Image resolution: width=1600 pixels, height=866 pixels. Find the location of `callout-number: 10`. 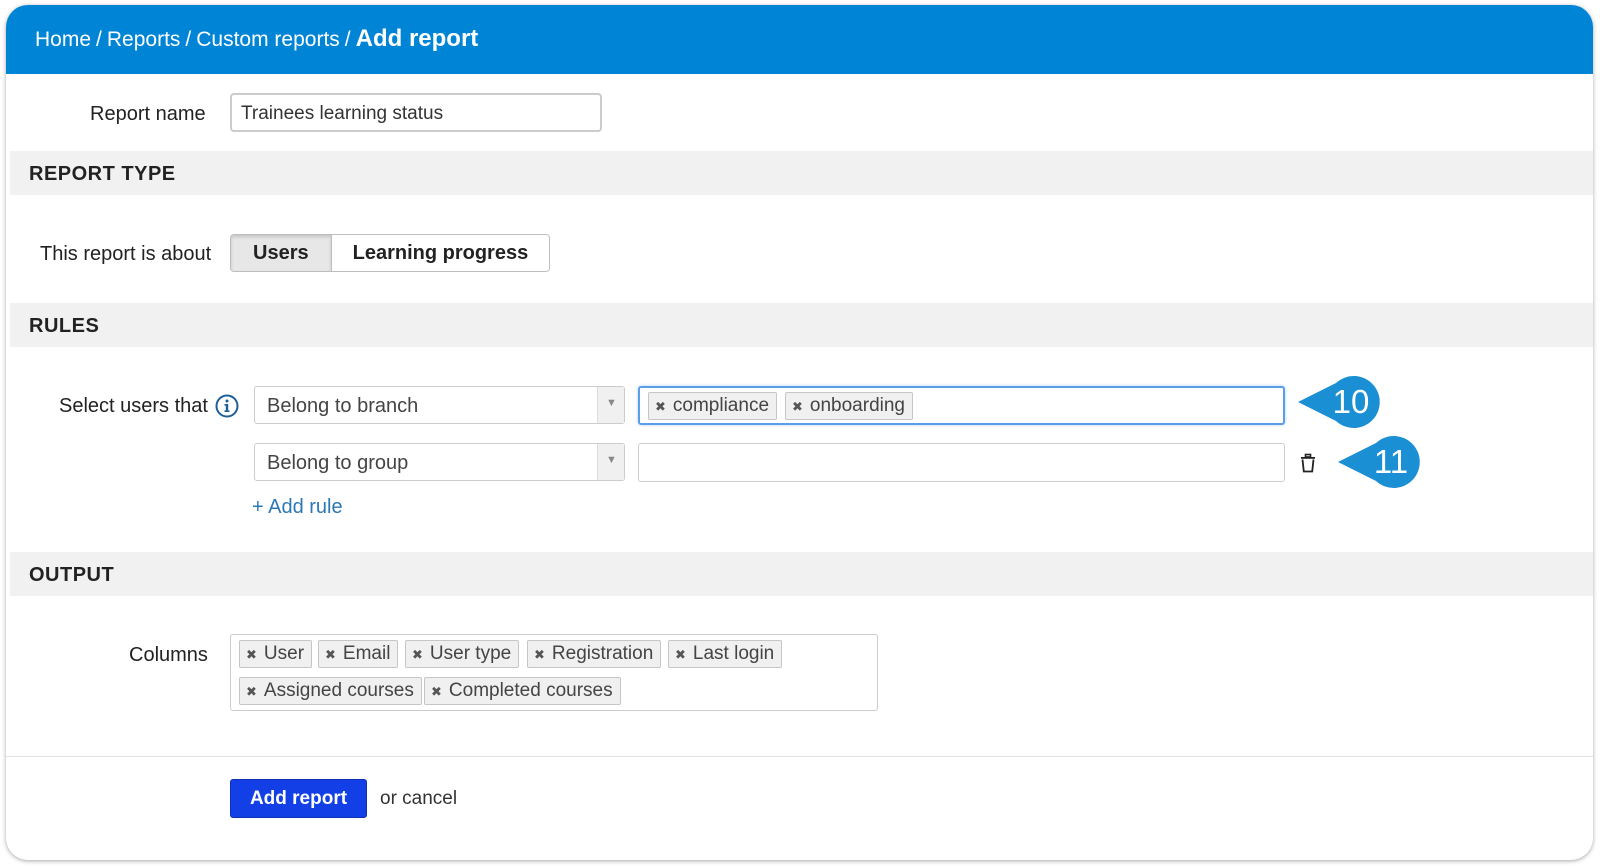

callout-number: 10 is located at coordinates (1351, 401).